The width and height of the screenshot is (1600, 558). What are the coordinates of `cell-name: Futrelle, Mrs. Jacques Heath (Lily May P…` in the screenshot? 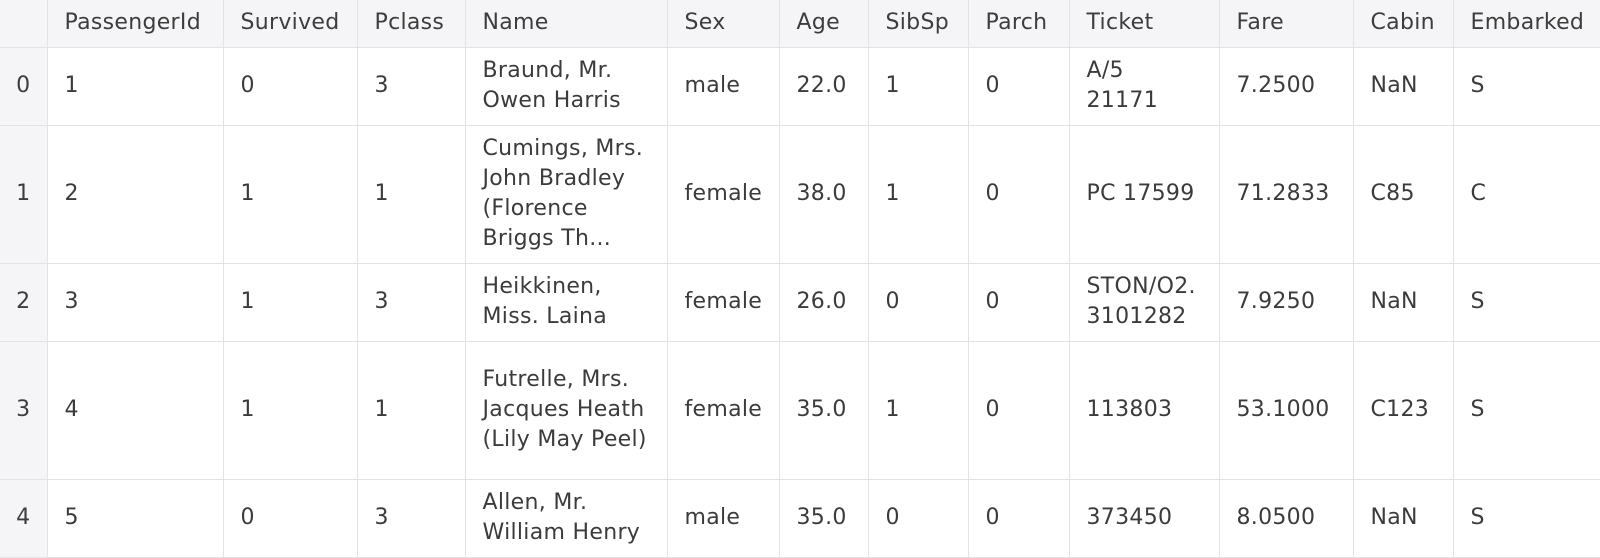 It's located at (566, 410).